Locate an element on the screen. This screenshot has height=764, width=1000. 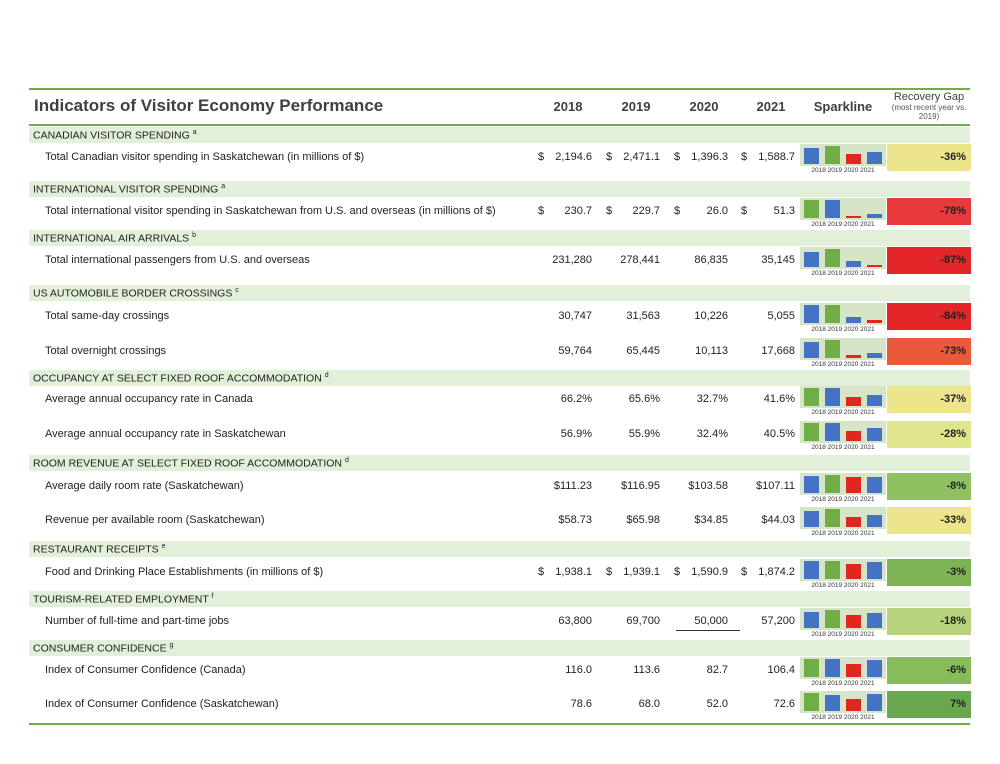
category-title: US AUTOMOBILE BORDER CROSSINGS is located at coordinates (133, 293).